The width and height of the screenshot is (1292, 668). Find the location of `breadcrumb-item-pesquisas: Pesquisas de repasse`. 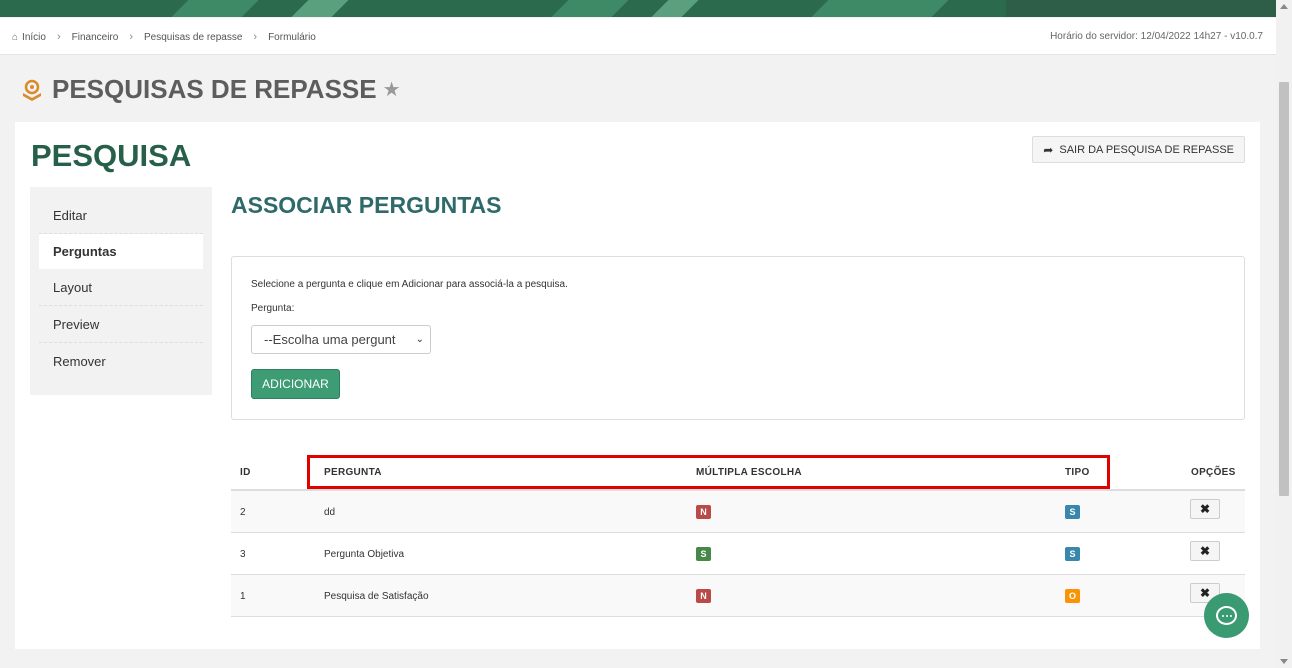

breadcrumb-item-pesquisas: Pesquisas de repasse is located at coordinates (193, 37).